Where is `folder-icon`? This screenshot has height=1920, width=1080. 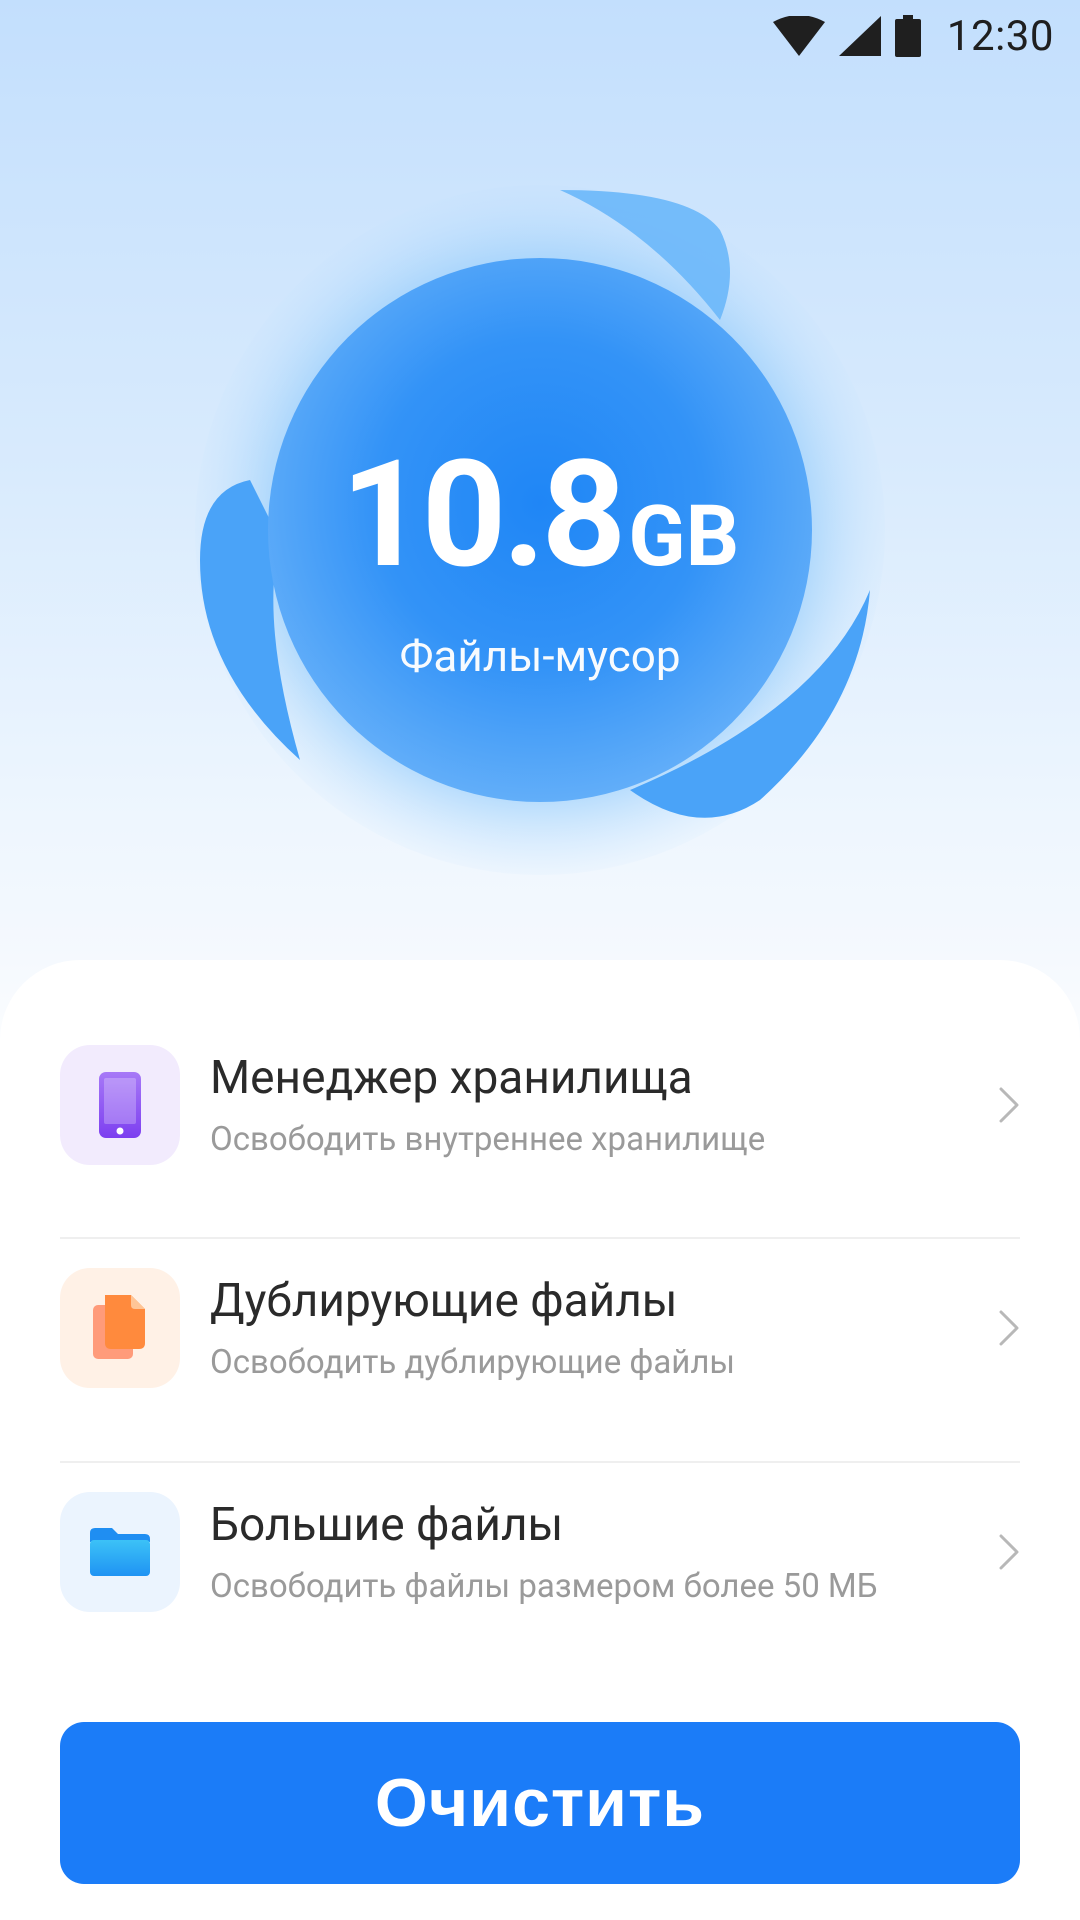 folder-icon is located at coordinates (120, 1552).